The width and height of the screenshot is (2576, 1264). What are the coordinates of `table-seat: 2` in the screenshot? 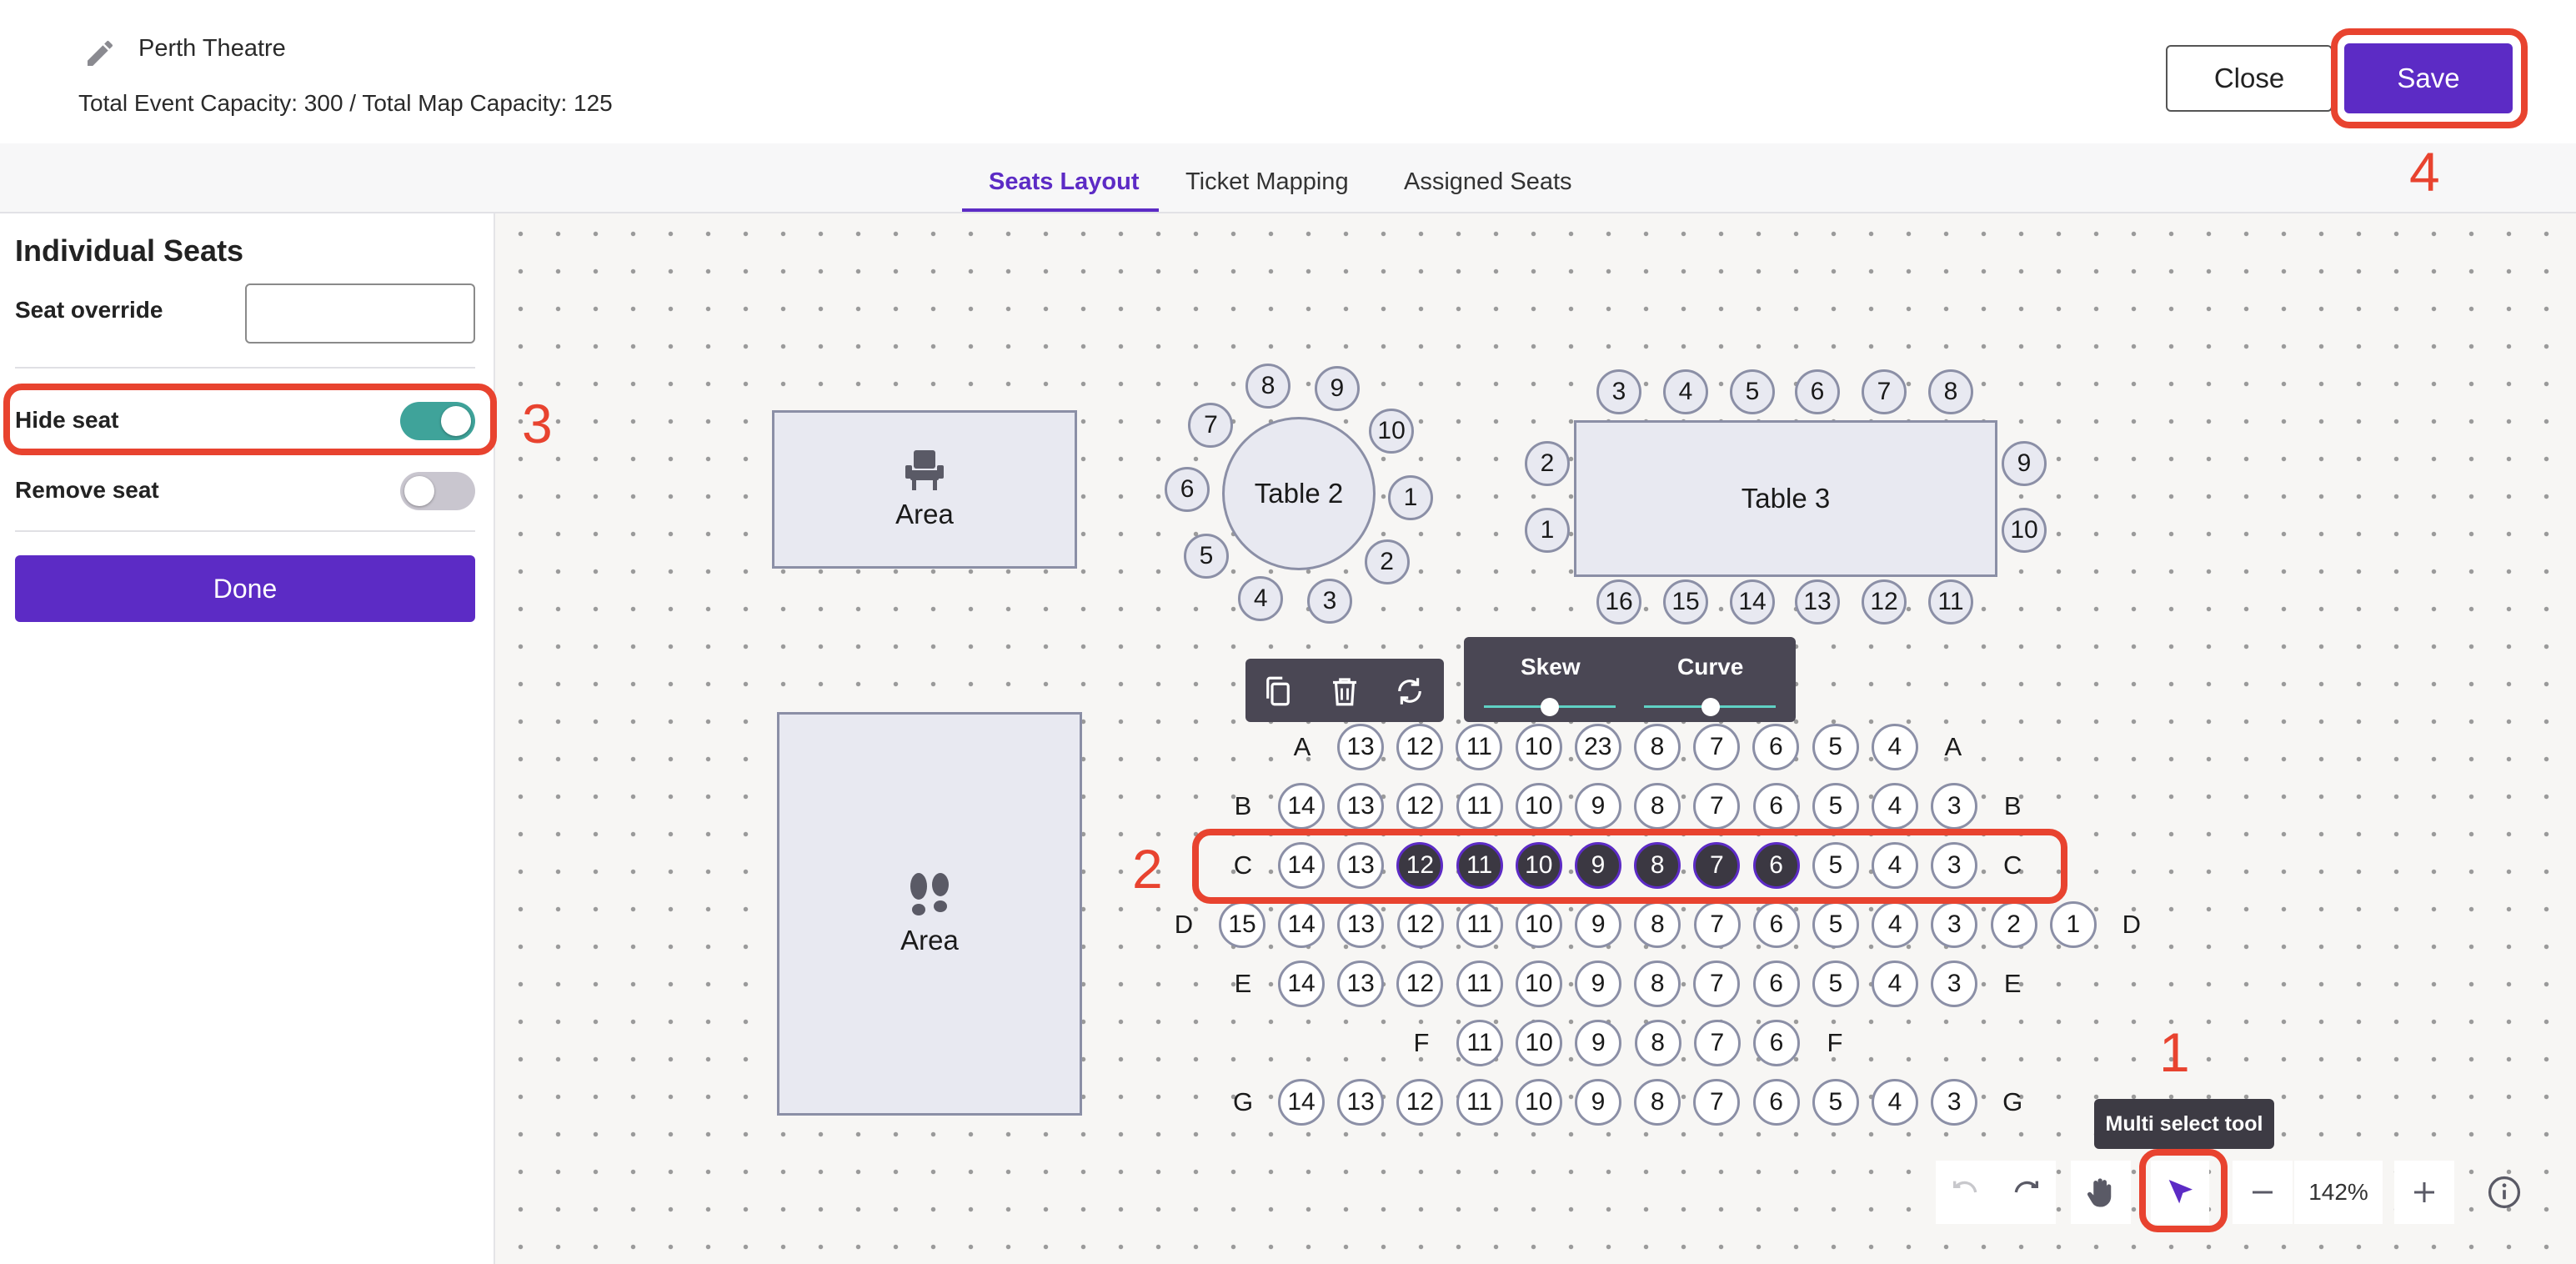 It's located at (1547, 463).